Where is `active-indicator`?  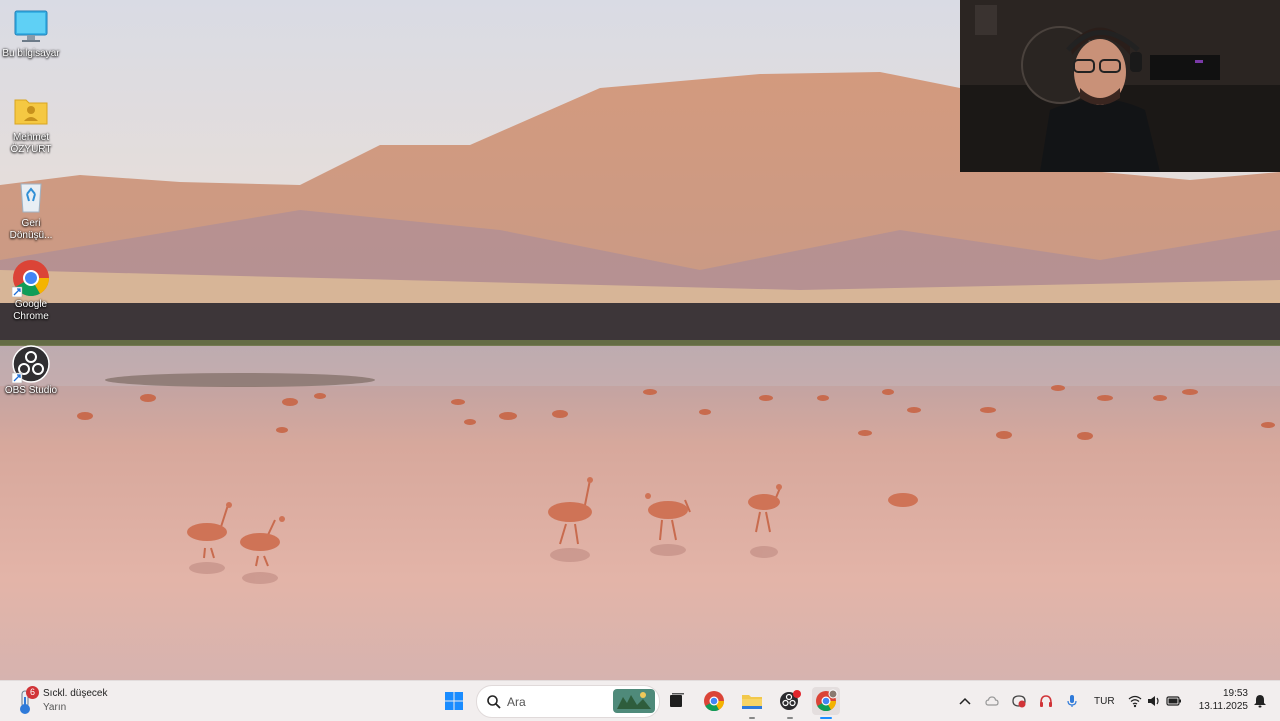
active-indicator is located at coordinates (826, 718).